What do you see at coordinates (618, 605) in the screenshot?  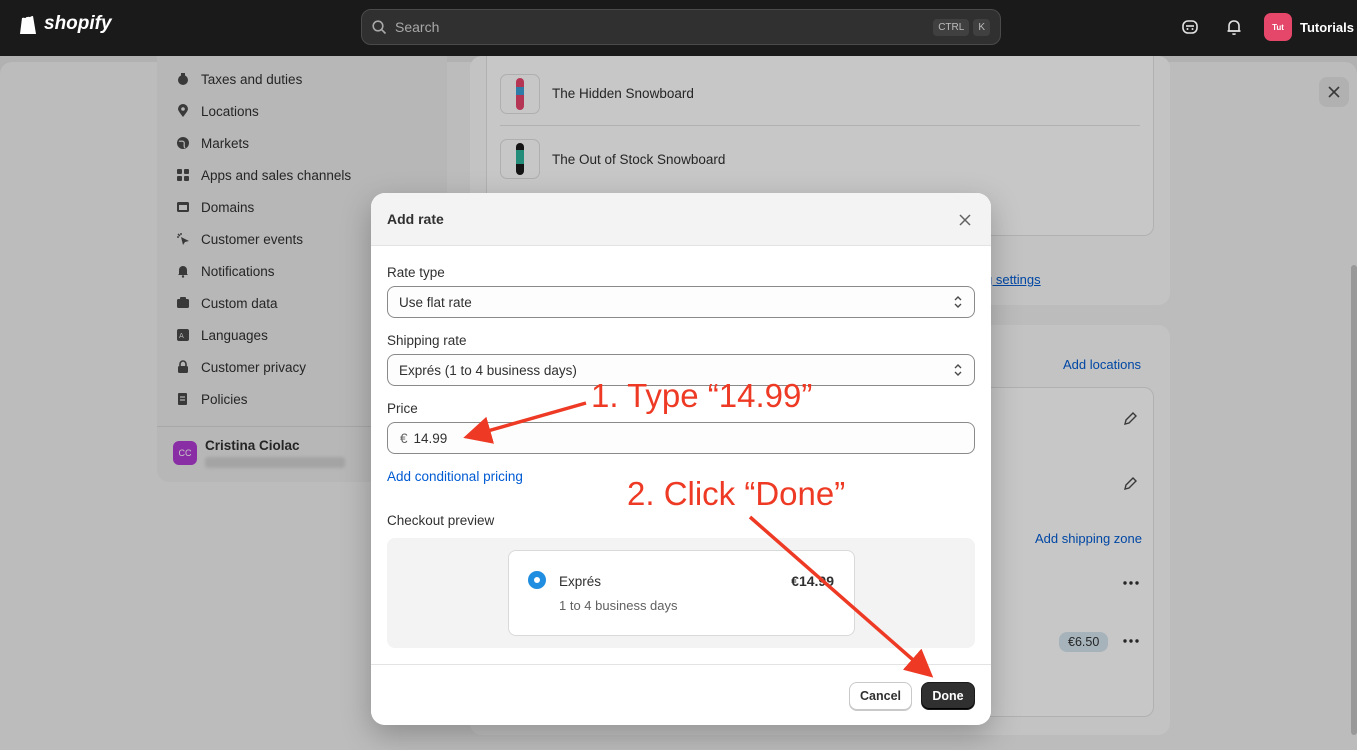 I see `preview-rate-subtitle: 1 to 4 business days` at bounding box center [618, 605].